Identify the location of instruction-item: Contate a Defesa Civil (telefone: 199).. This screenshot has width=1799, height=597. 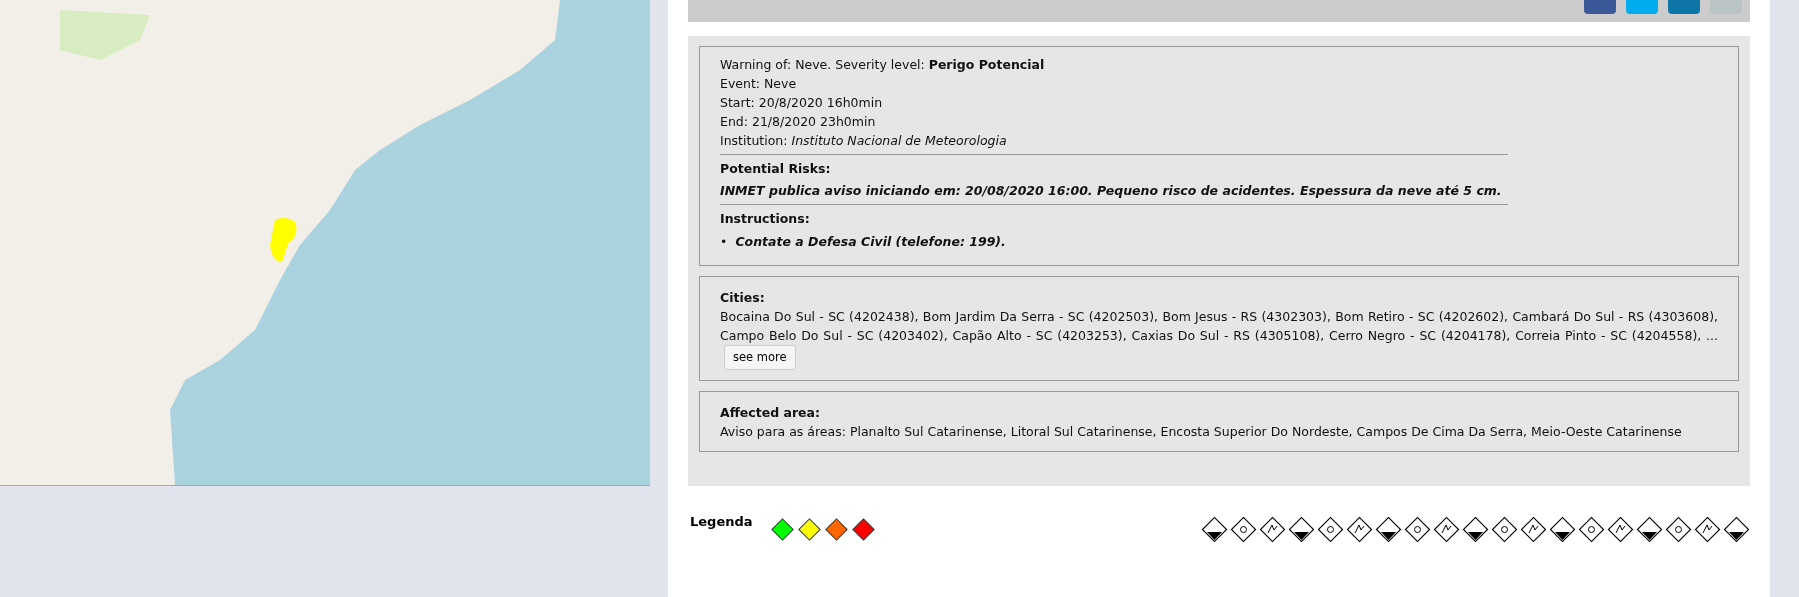
(870, 242).